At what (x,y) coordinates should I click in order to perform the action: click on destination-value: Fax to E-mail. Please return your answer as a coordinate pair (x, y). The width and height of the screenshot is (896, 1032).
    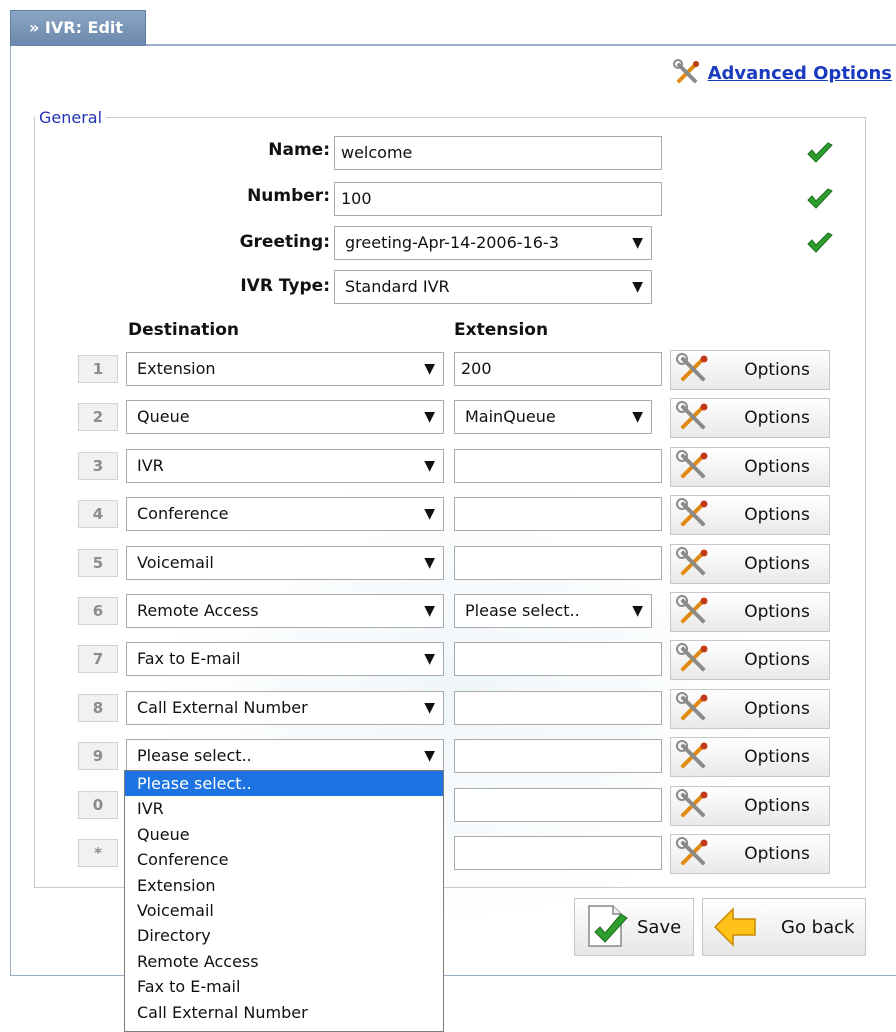
    Looking at the image, I should click on (189, 658).